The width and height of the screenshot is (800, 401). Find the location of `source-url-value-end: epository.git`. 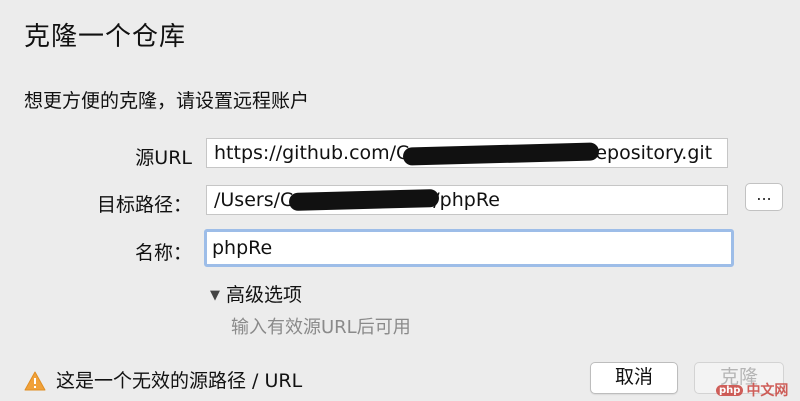

source-url-value-end: epository.git is located at coordinates (654, 153).